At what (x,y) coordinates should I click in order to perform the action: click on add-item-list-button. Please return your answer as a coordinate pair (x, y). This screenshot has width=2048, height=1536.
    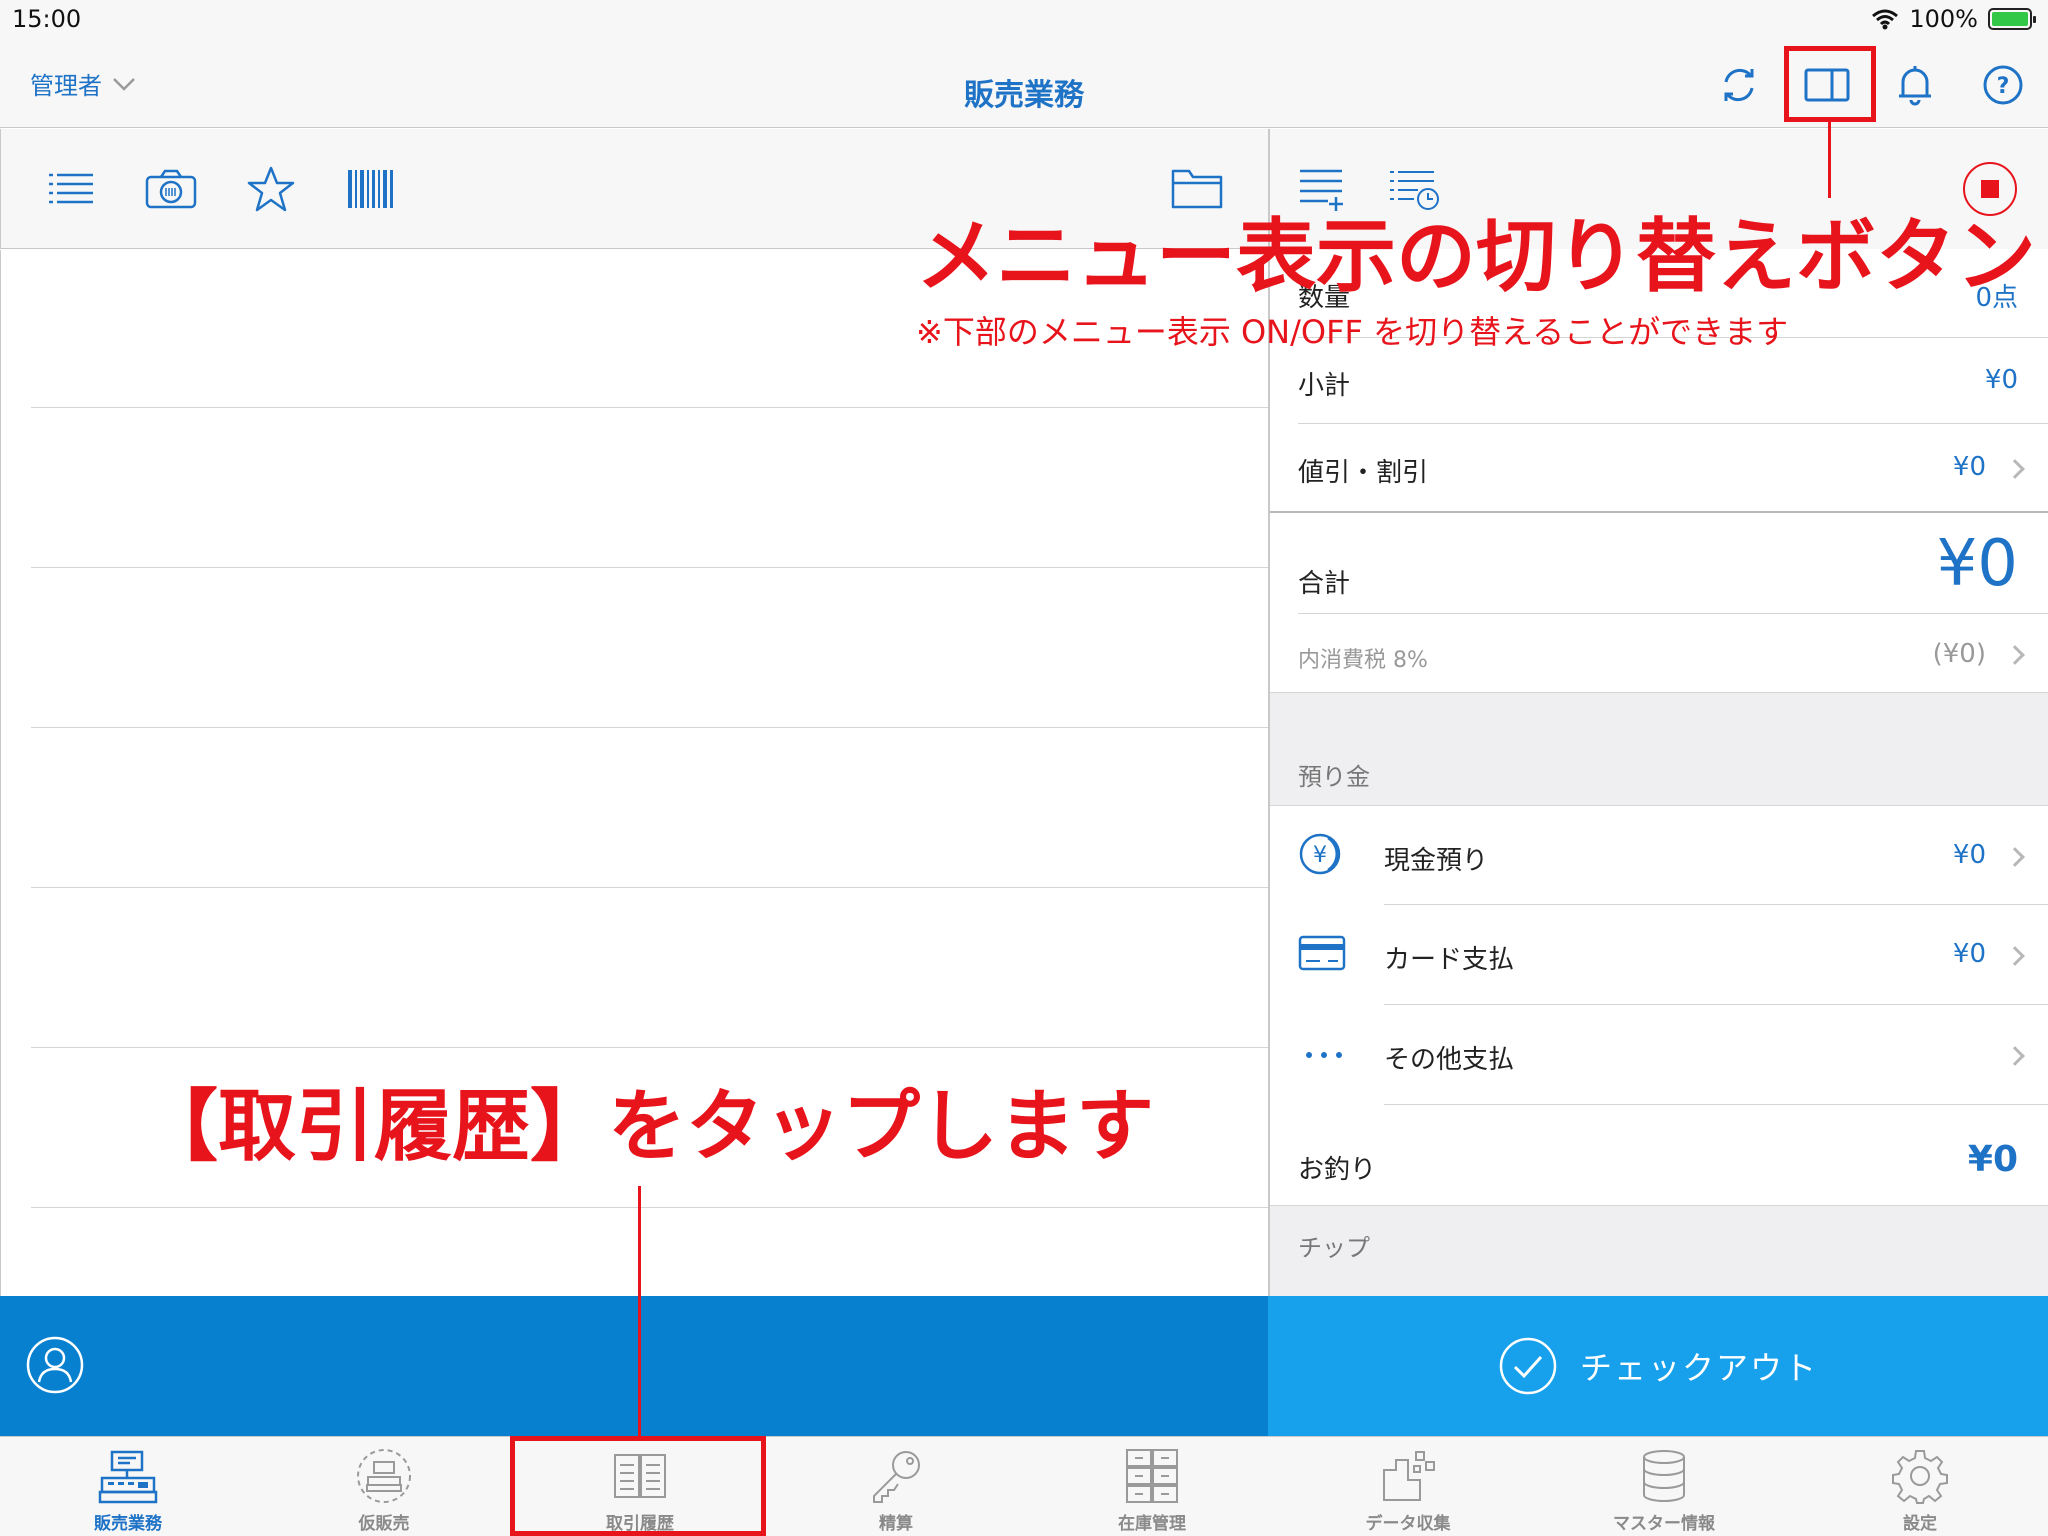
    Looking at the image, I should click on (1322, 189).